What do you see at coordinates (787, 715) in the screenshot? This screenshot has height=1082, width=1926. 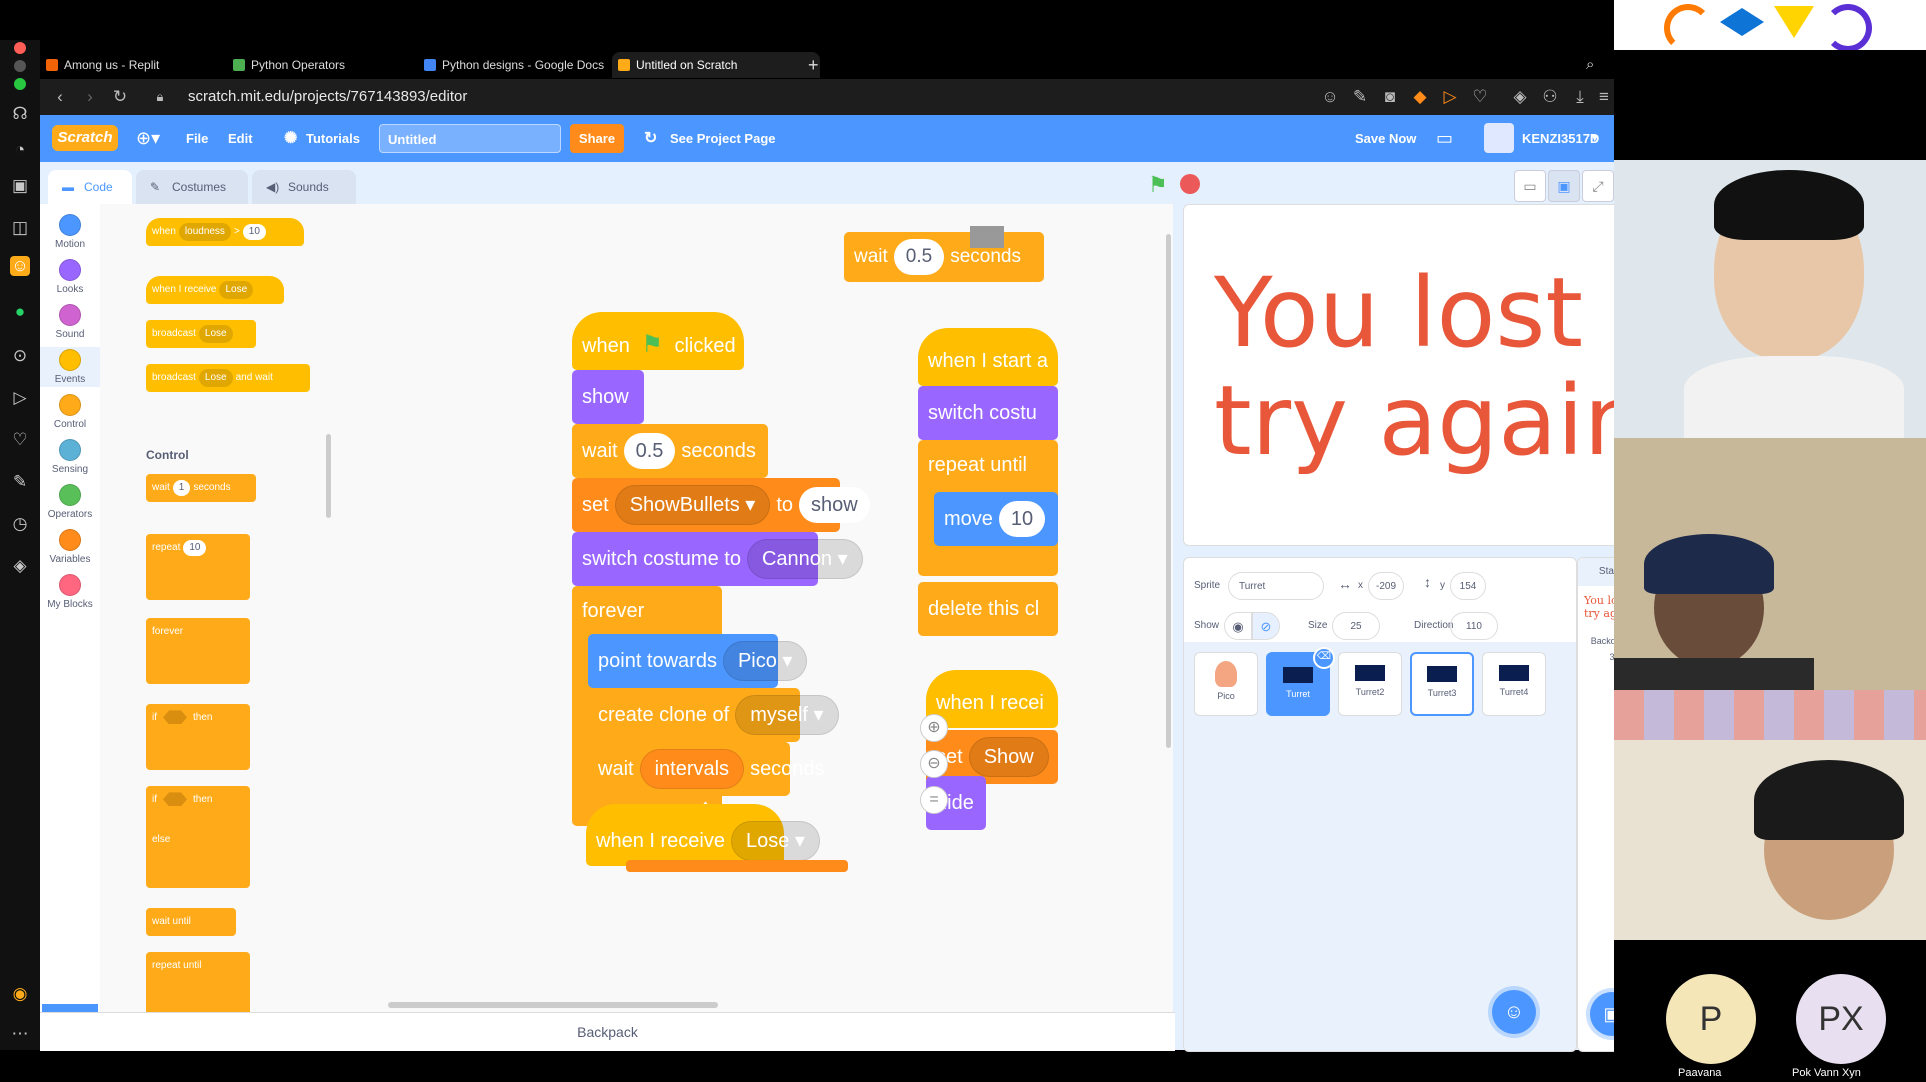 I see `block-dropdown: myself ▾` at bounding box center [787, 715].